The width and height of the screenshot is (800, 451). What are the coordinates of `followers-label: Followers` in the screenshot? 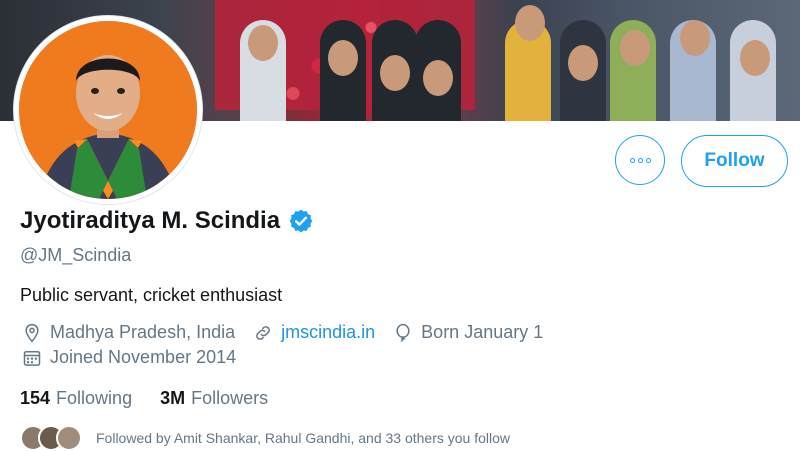 It's located at (230, 398).